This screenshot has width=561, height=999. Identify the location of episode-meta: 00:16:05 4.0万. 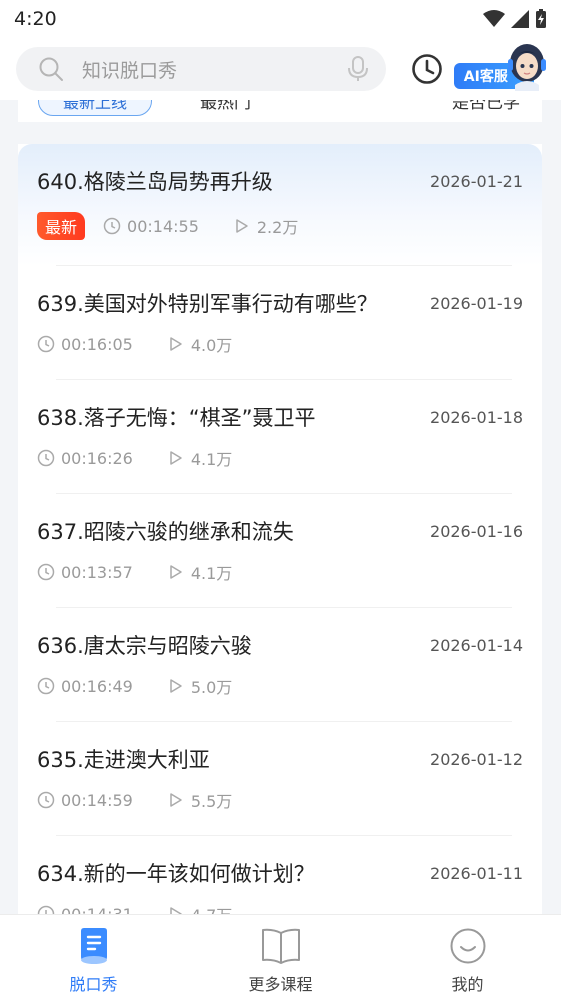
(134, 344).